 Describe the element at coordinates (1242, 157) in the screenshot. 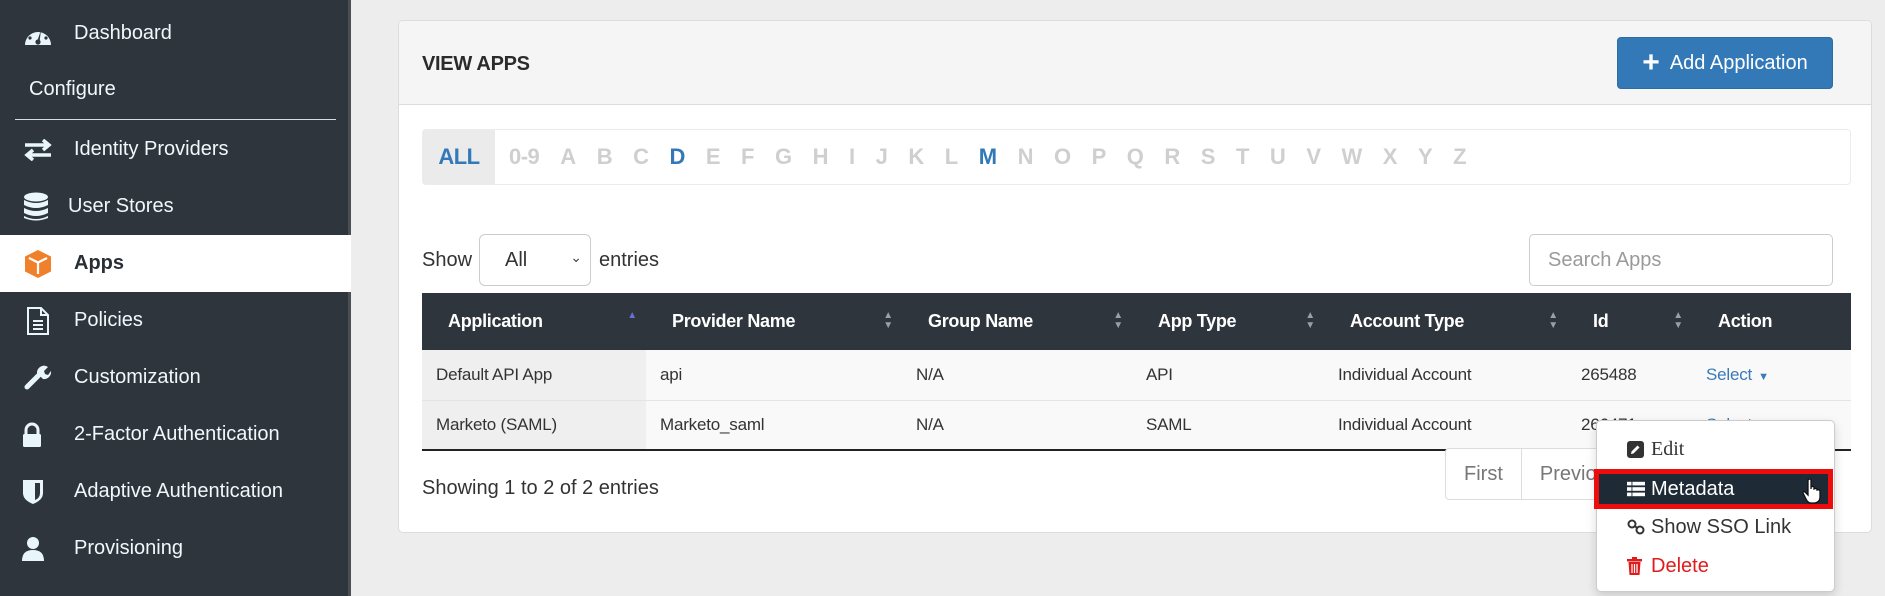

I see `alpha-filter-t: T` at that location.